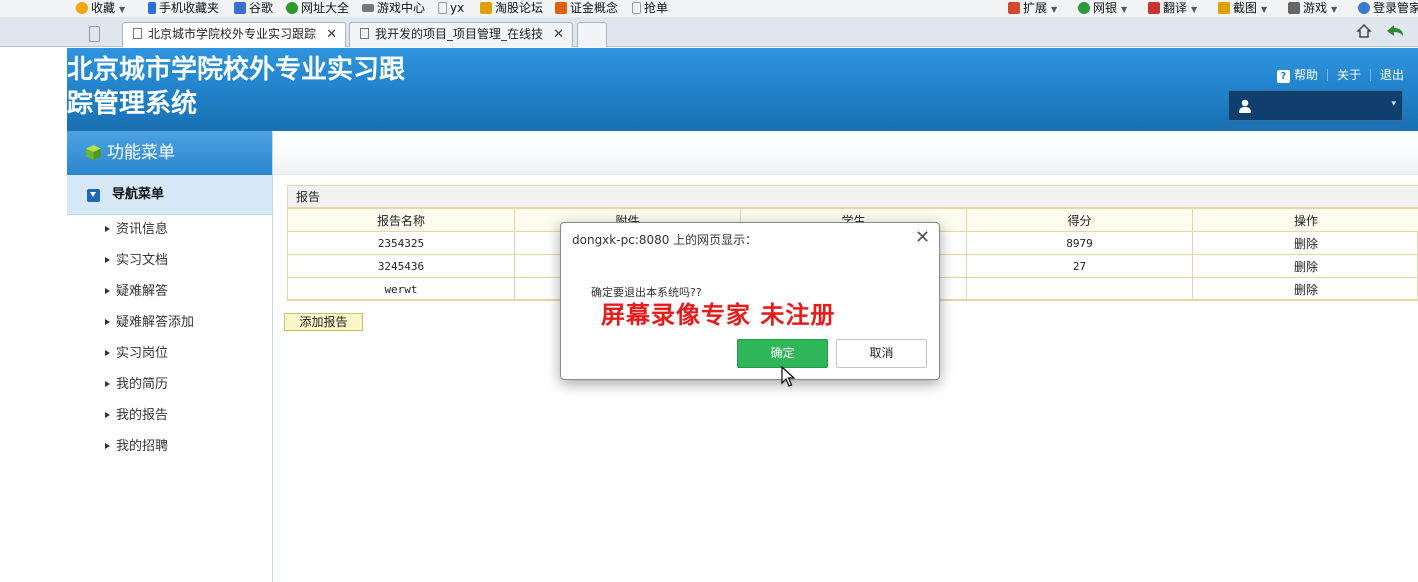  Describe the element at coordinates (1305, 220) in the screenshot. I see `column-header: 操作` at that location.